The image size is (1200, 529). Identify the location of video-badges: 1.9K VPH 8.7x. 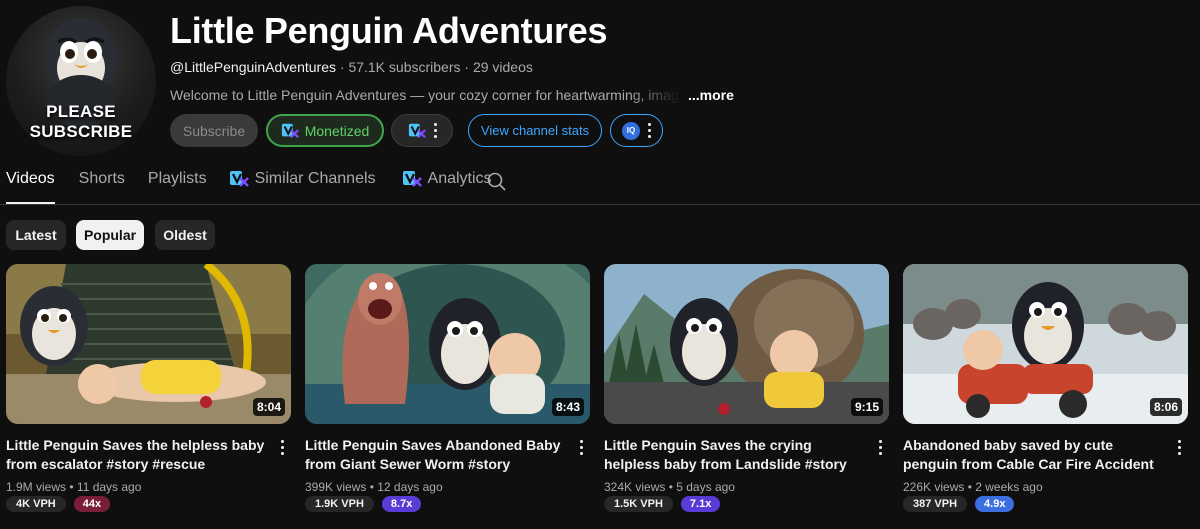
(363, 504).